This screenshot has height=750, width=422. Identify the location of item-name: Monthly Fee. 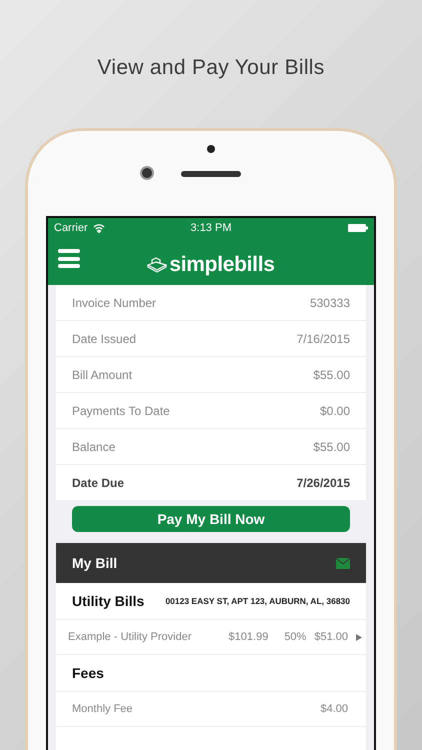
(102, 709).